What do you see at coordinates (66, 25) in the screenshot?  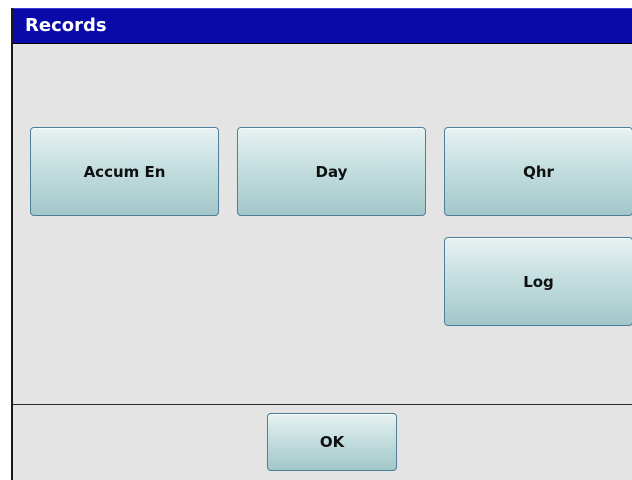 I see `dialog-title: Records` at bounding box center [66, 25].